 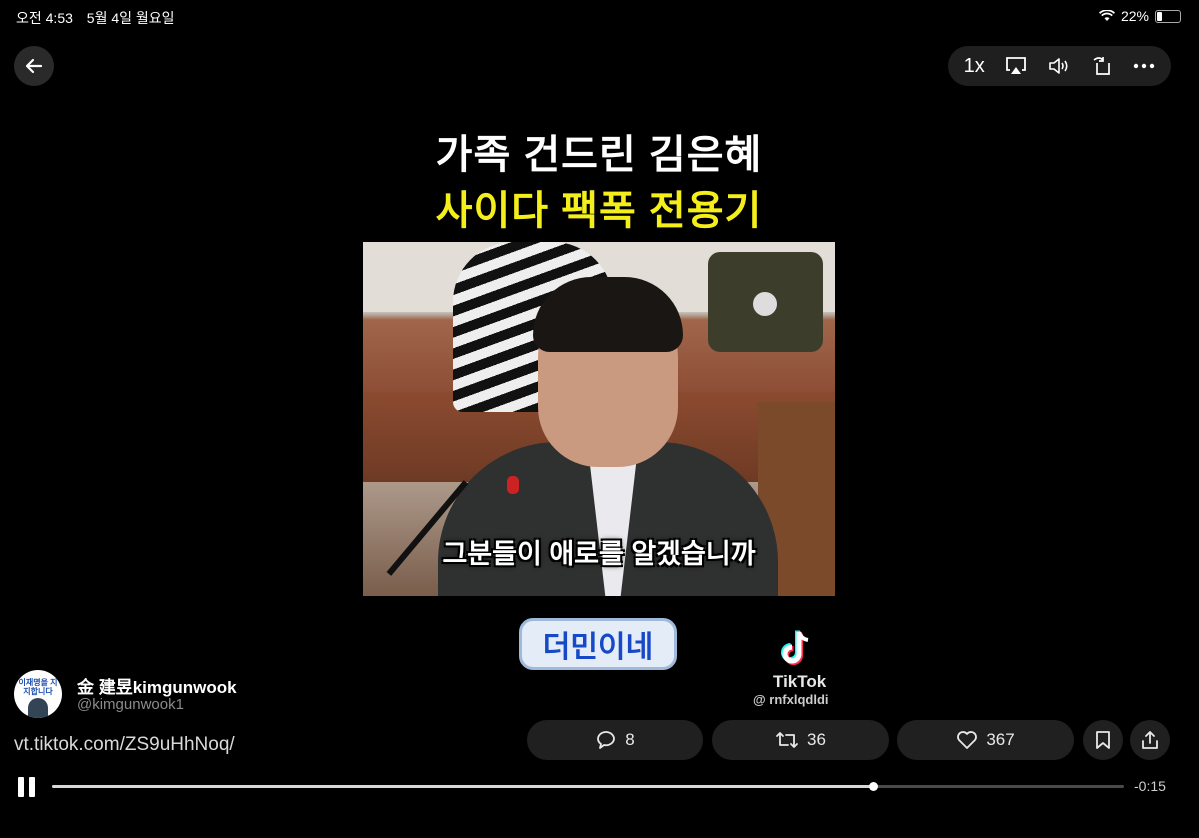 What do you see at coordinates (27, 787) in the screenshot?
I see `pause-button` at bounding box center [27, 787].